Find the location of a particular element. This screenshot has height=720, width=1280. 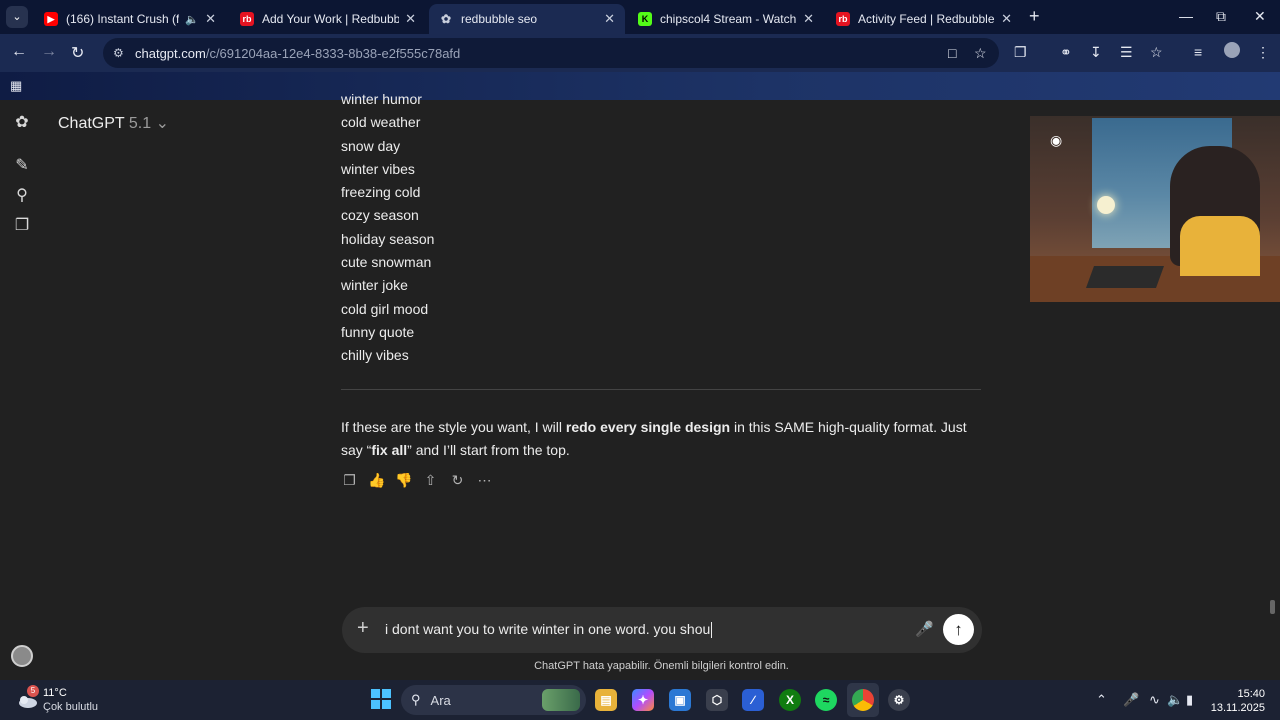

media-control-icon: ≡ is located at coordinates (1198, 52).